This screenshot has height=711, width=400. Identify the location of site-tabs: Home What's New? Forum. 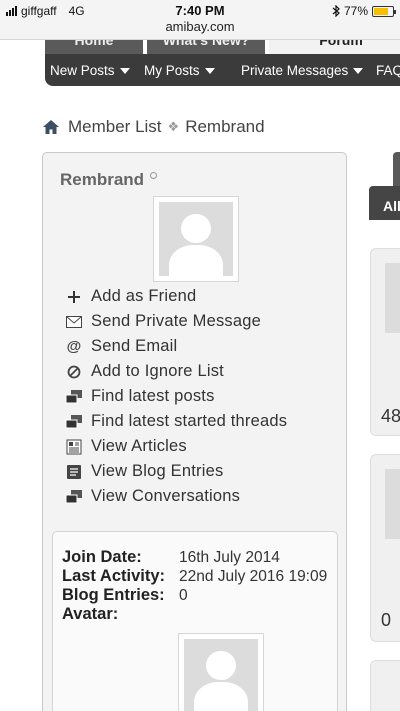
(222, 47).